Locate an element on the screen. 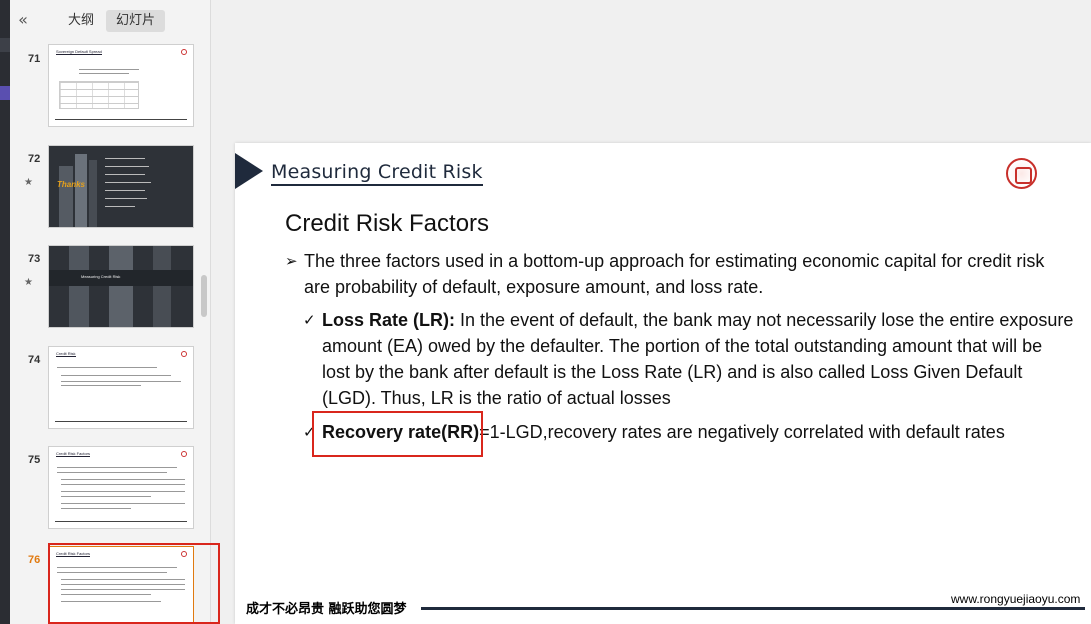 Image resolution: width=1091 pixels, height=624 pixels. thumbnail-title: Credit Risk Factors is located at coordinates (73, 454).